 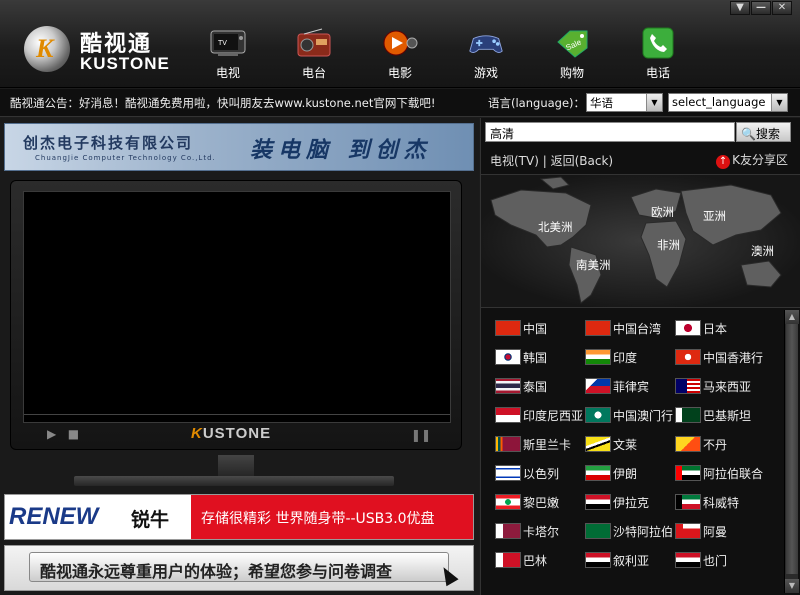 What do you see at coordinates (125, 63) in the screenshot?
I see `app-title-en: KUSTONE` at bounding box center [125, 63].